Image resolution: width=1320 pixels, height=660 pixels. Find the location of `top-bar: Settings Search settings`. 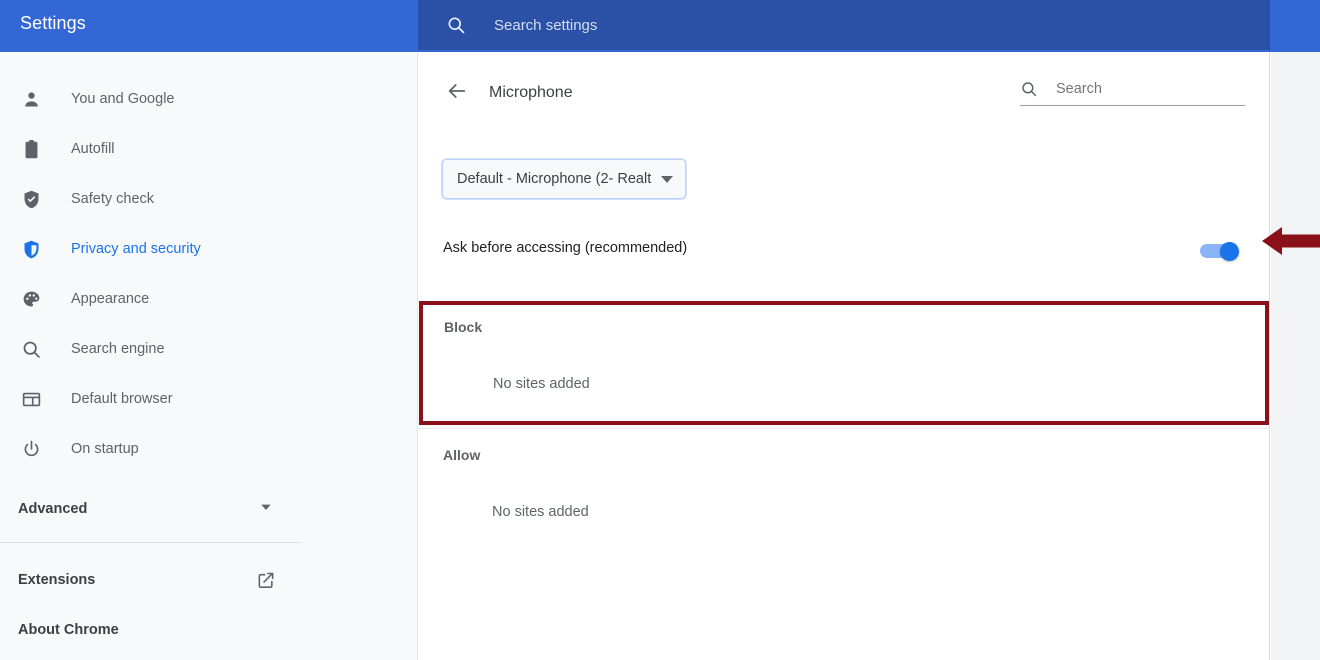

top-bar: Settings Search settings is located at coordinates (660, 26).